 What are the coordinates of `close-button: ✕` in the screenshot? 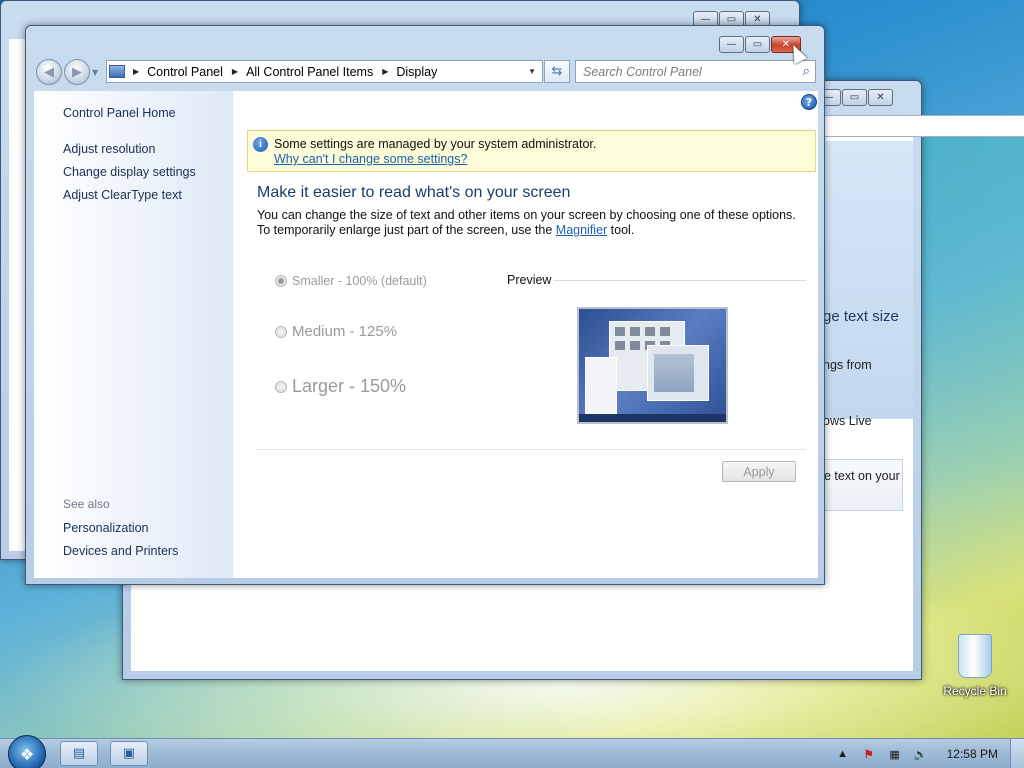 It's located at (880, 97).